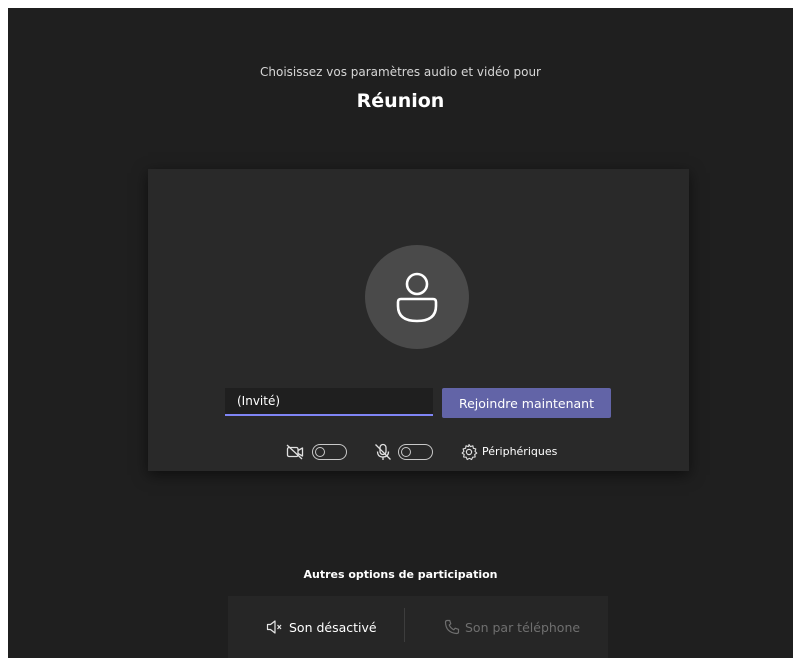 The width and height of the screenshot is (793, 658). What do you see at coordinates (418, 627) in the screenshot?
I see `other-options-panel: Son désactivé Son par téléphone` at bounding box center [418, 627].